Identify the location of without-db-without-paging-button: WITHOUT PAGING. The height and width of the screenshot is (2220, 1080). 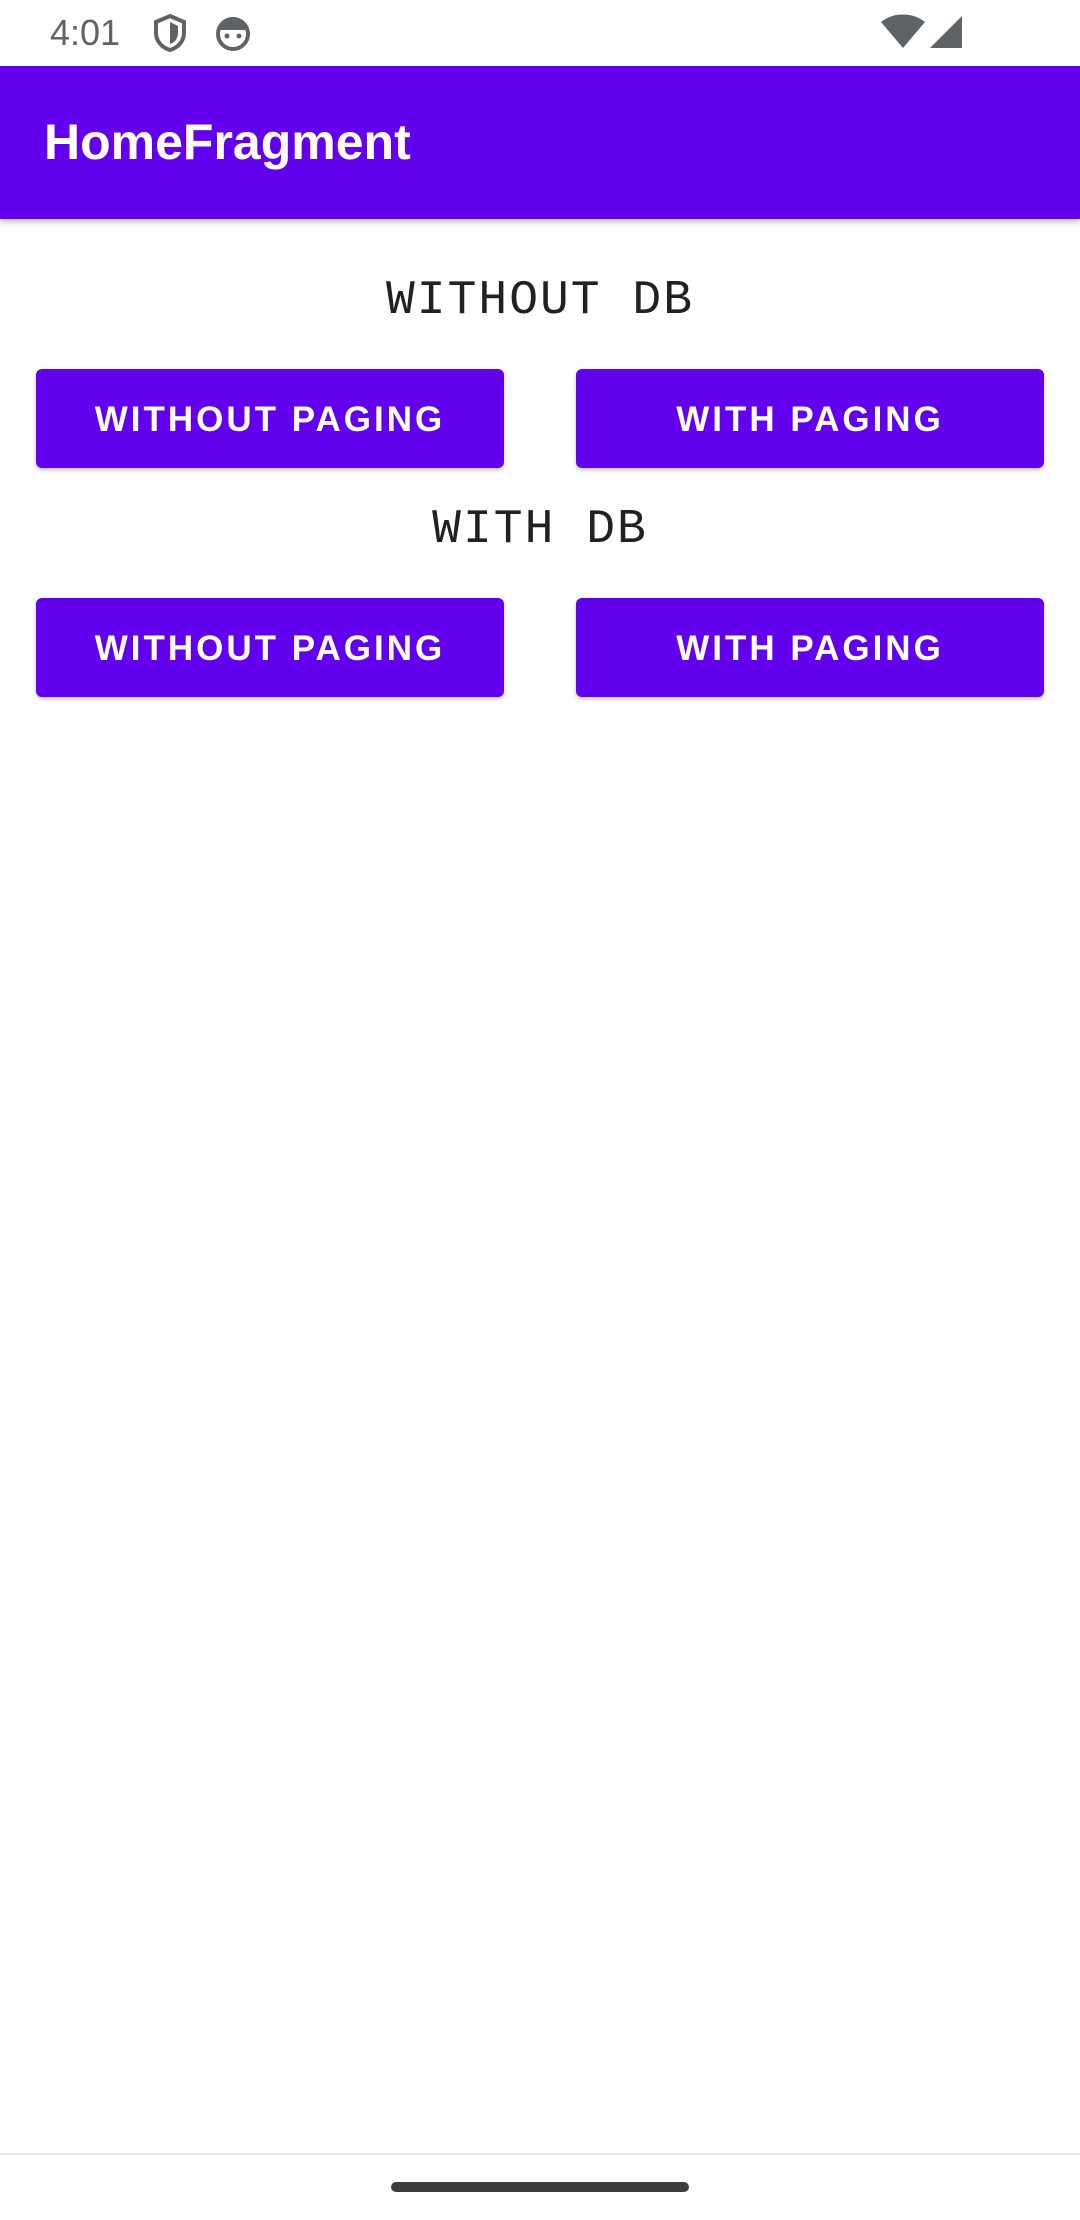
(270, 418).